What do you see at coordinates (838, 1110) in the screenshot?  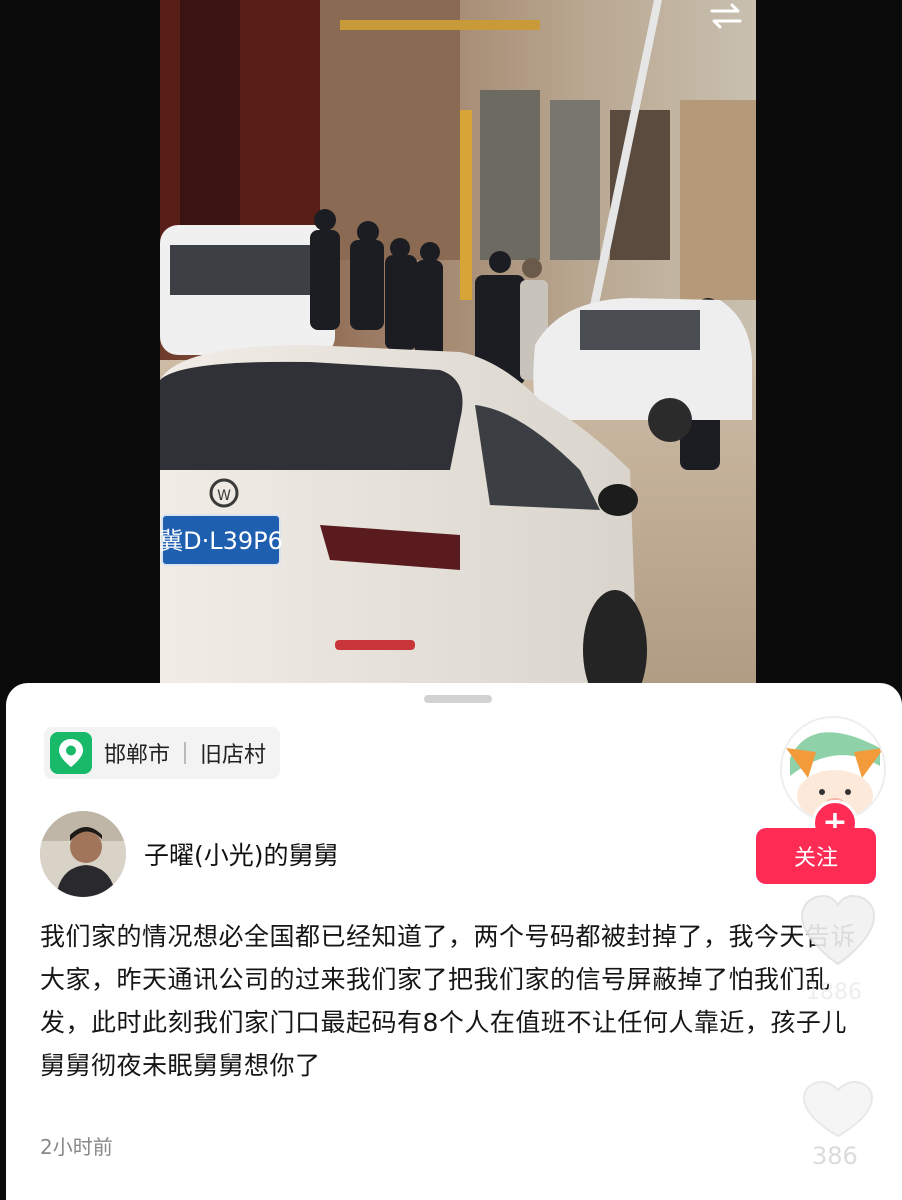 I see `comment-icon` at bounding box center [838, 1110].